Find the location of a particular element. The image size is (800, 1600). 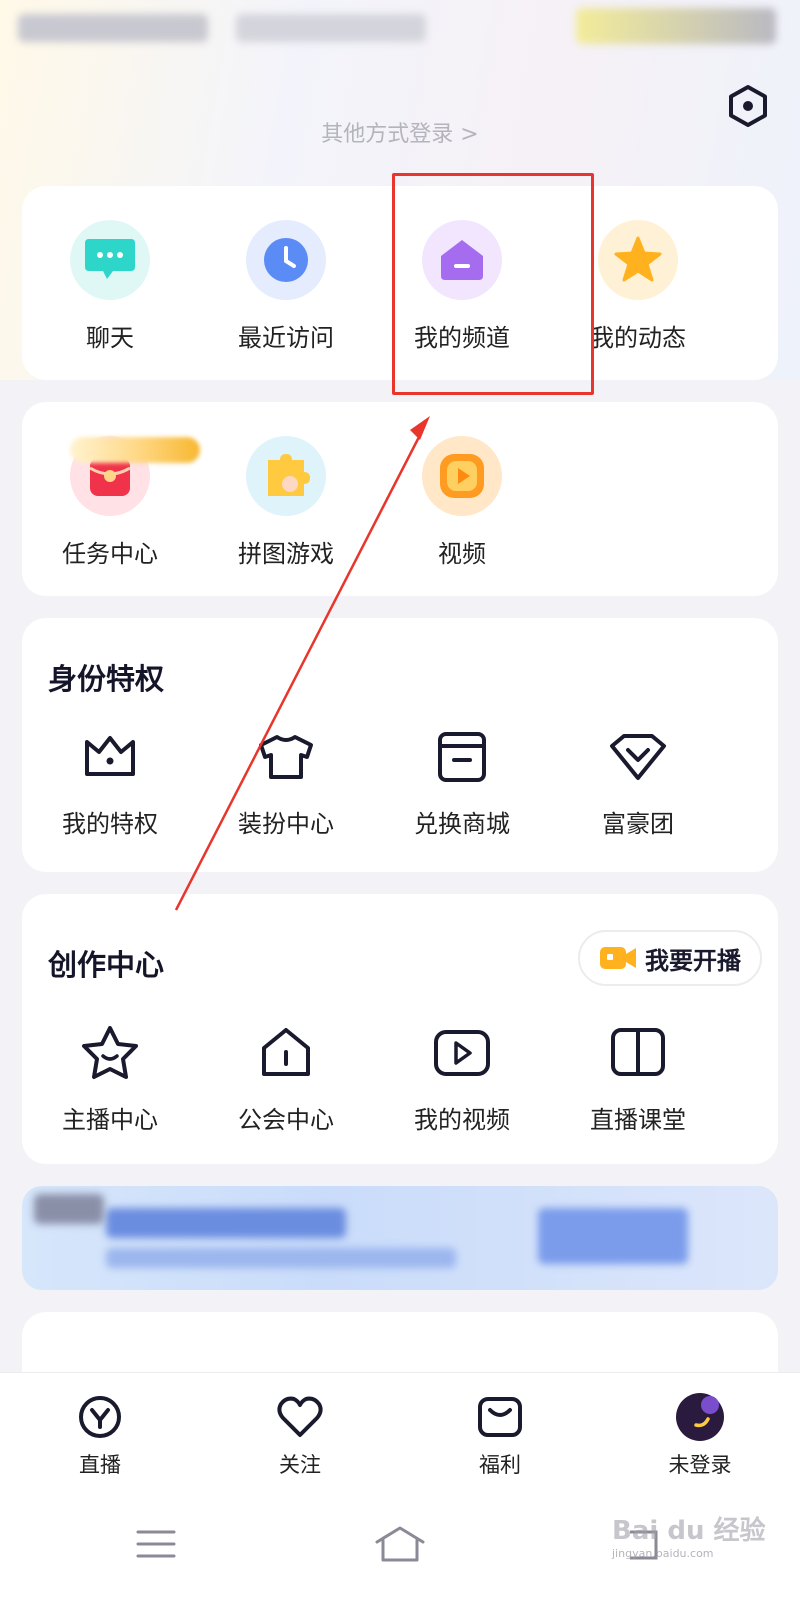

service-label: 任务中心 is located at coordinates (110, 554).